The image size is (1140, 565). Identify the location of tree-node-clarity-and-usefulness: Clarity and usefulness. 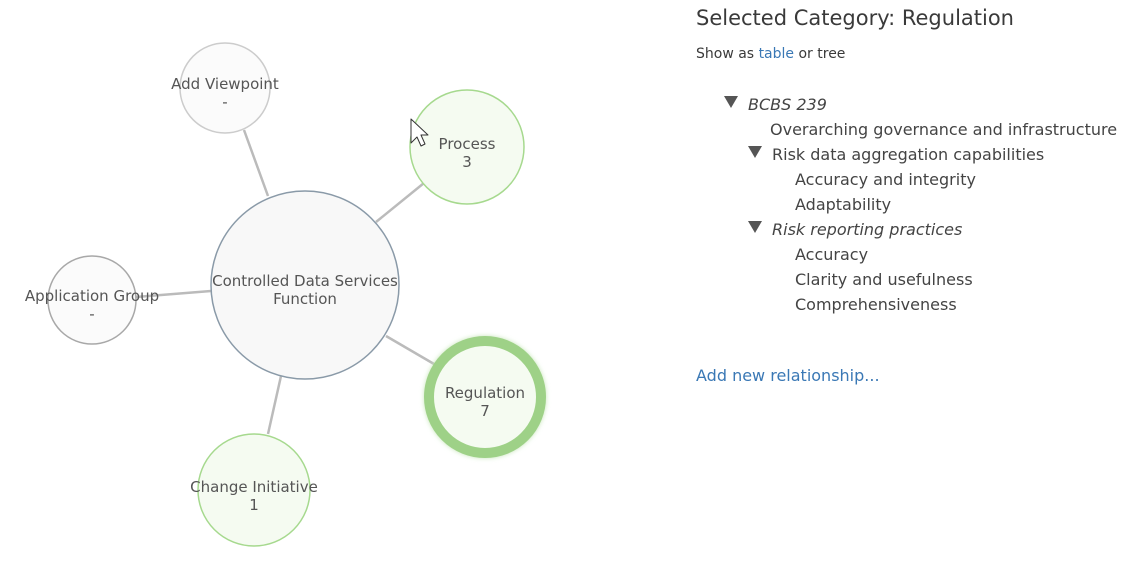
(884, 280).